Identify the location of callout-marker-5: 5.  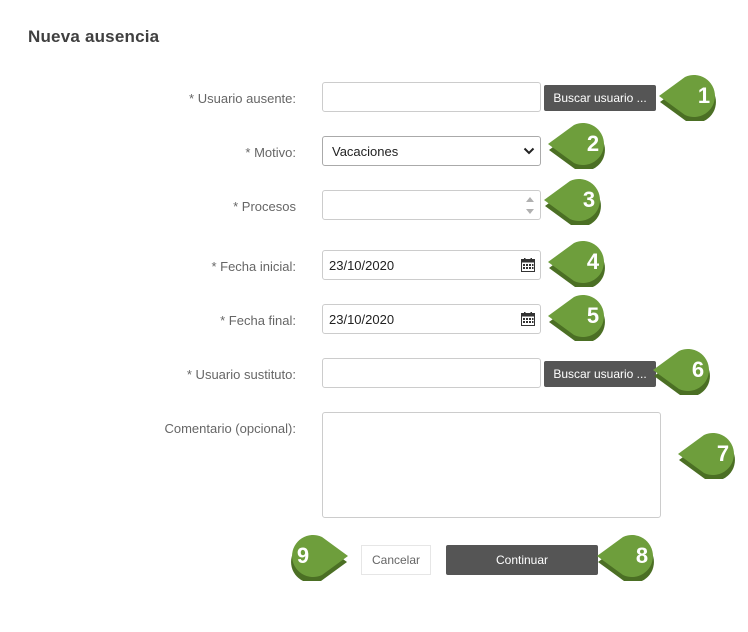
(581, 318).